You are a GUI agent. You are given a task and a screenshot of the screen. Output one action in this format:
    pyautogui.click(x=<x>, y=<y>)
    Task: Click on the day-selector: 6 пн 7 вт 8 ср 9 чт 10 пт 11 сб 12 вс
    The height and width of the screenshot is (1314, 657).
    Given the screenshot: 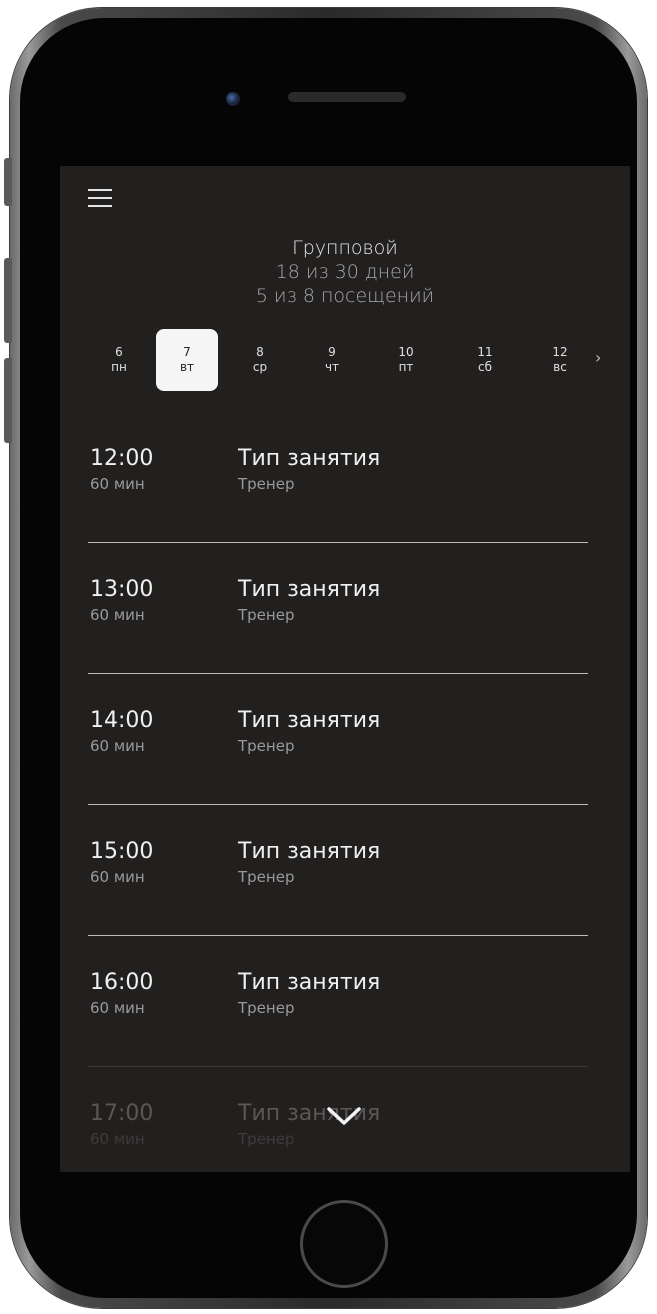 What is the action you would take?
    pyautogui.click(x=353, y=360)
    